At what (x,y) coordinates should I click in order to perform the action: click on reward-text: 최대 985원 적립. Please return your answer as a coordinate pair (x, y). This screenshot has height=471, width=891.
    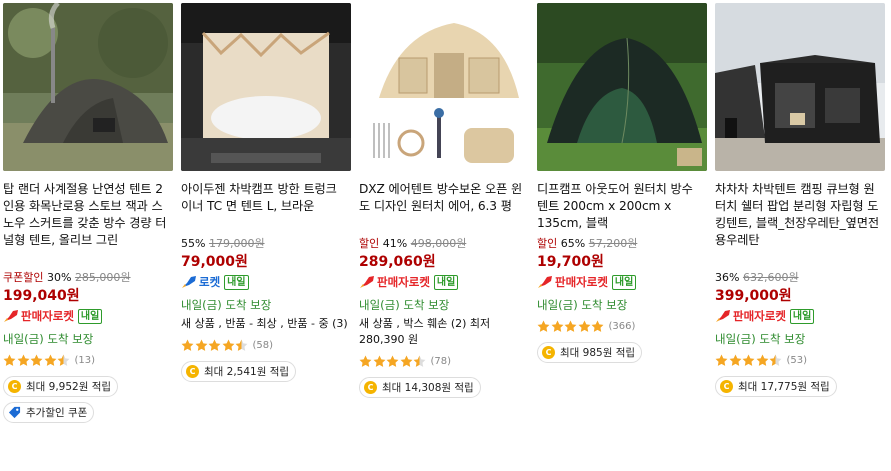
    Looking at the image, I should click on (598, 353).